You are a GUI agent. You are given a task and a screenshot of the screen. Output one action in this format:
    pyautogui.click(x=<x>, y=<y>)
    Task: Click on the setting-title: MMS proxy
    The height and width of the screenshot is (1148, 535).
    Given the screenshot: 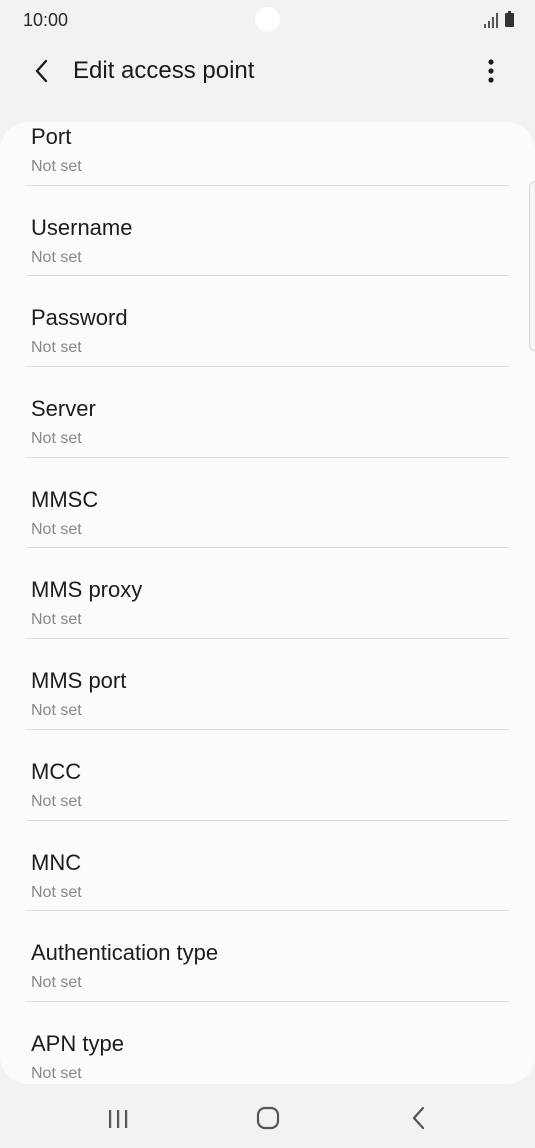 What is the action you would take?
    pyautogui.click(x=87, y=590)
    